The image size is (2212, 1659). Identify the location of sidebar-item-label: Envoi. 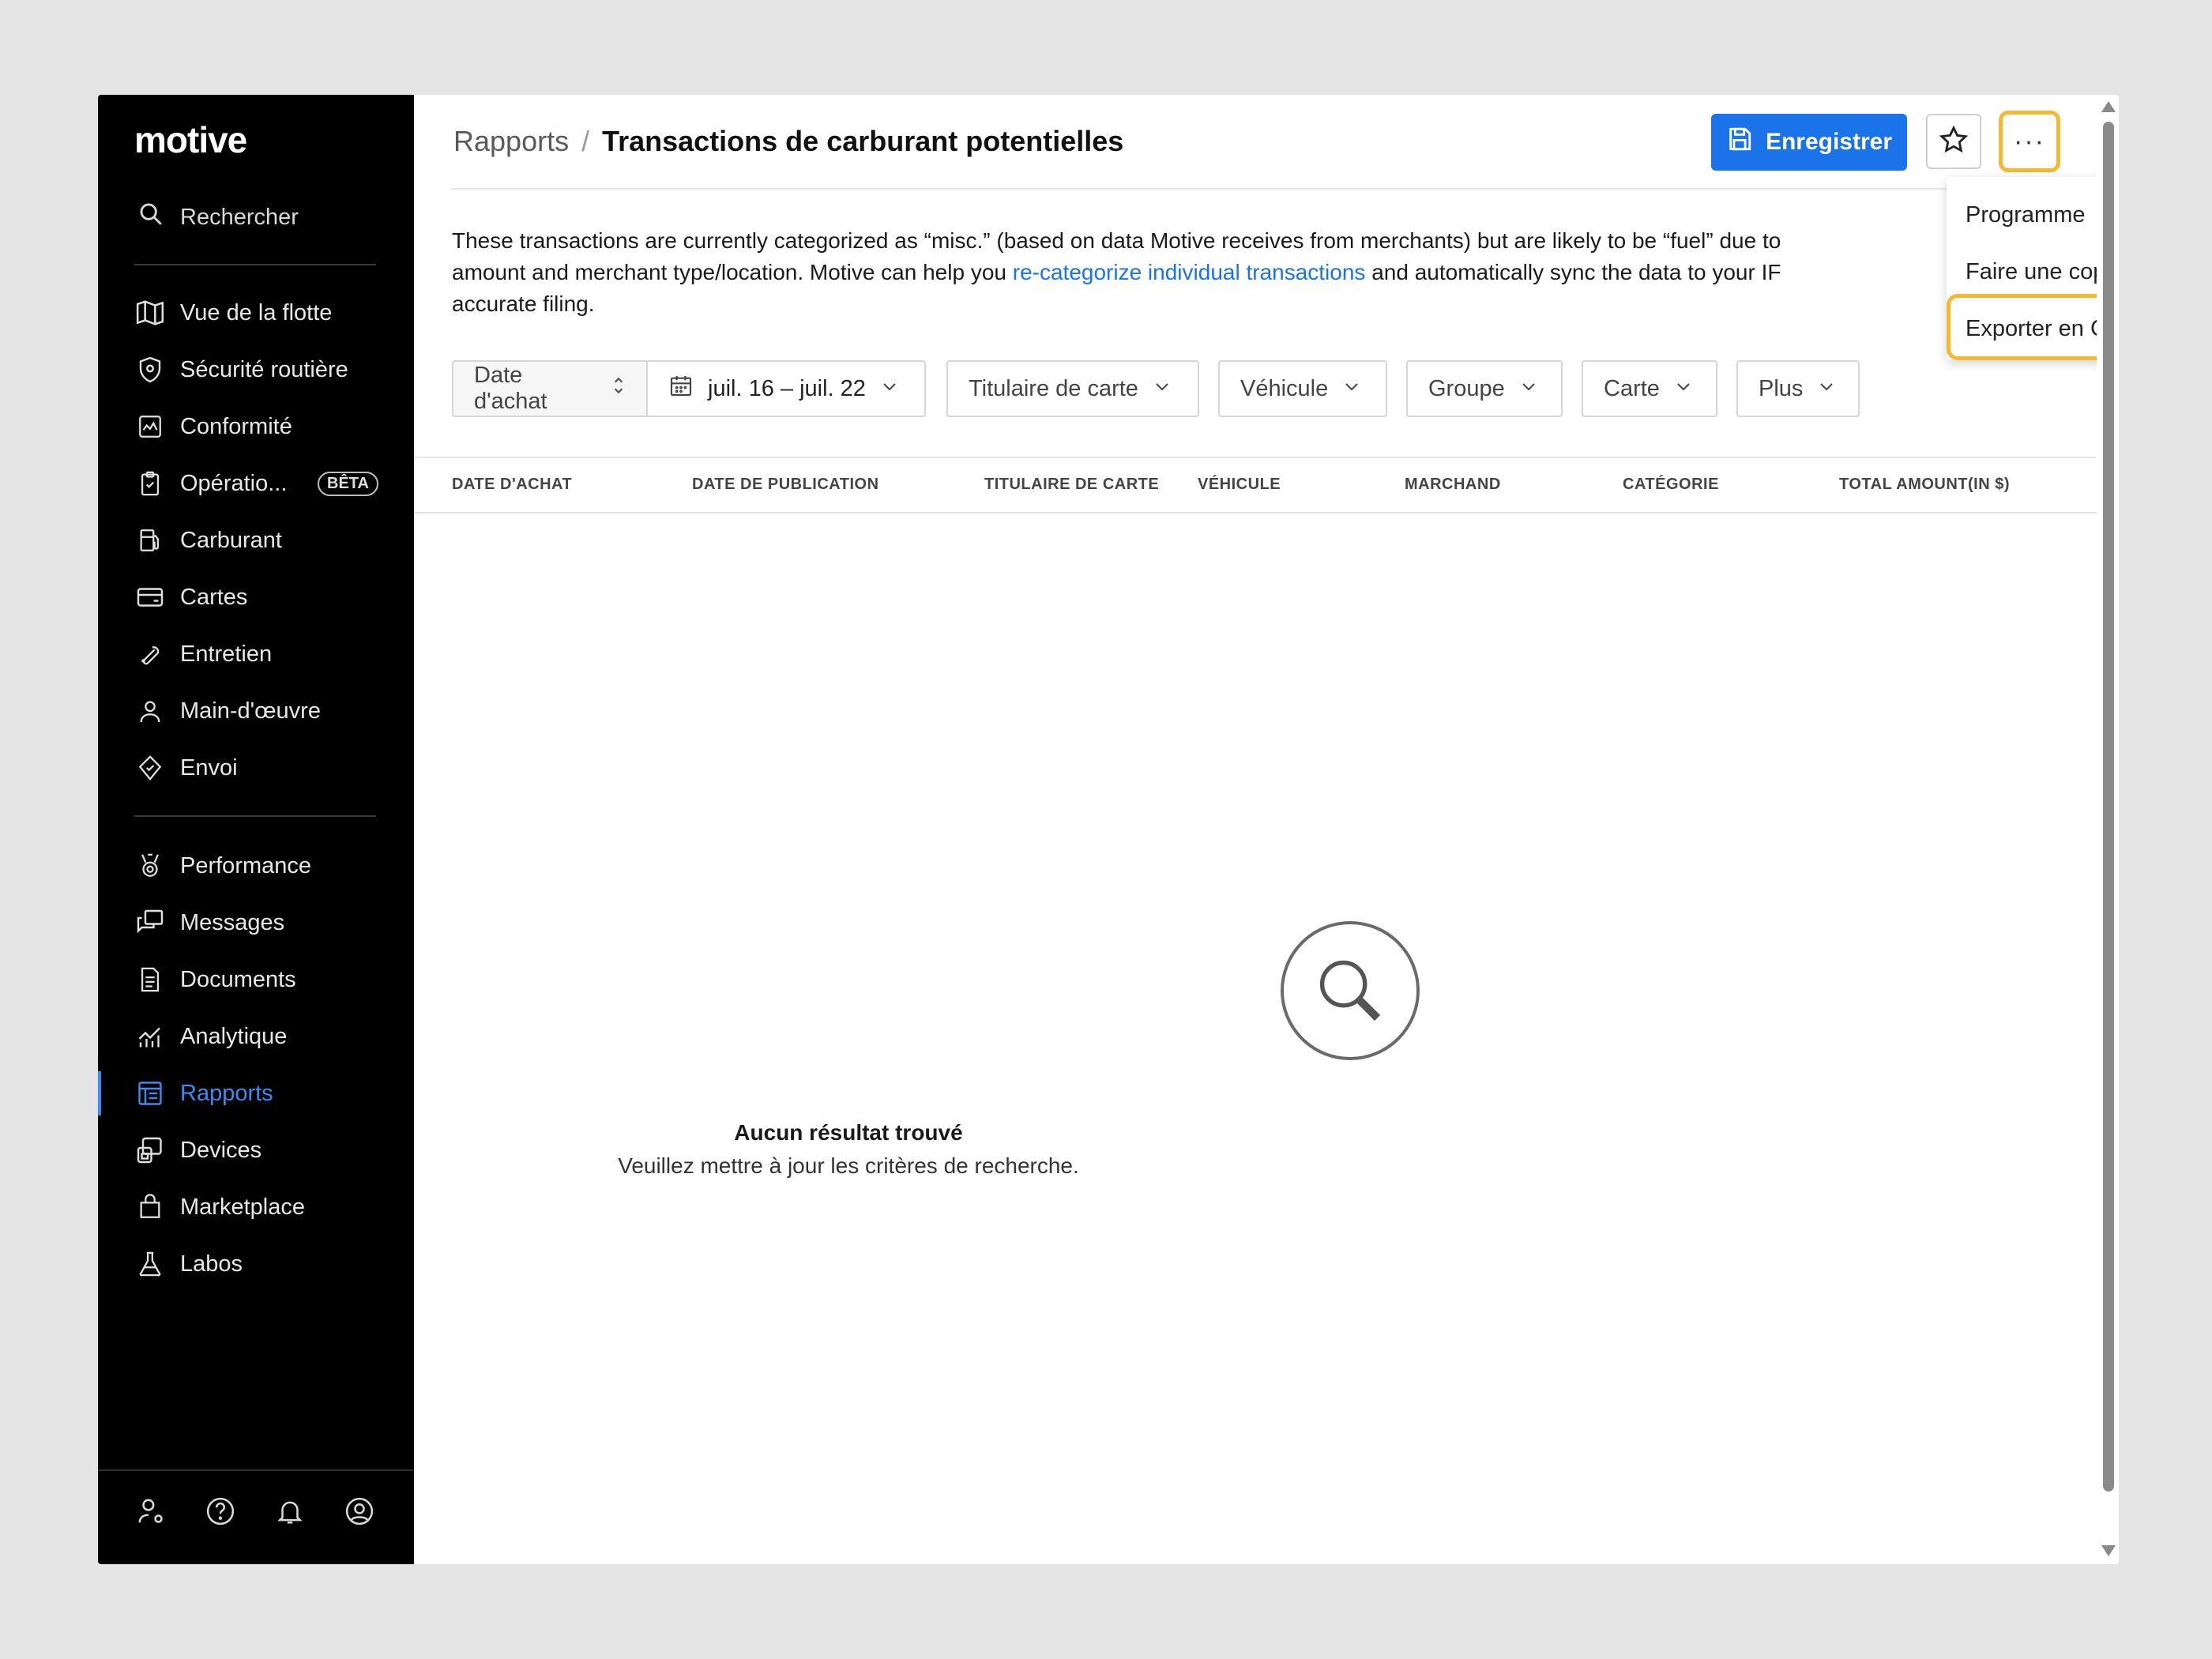
(209, 768).